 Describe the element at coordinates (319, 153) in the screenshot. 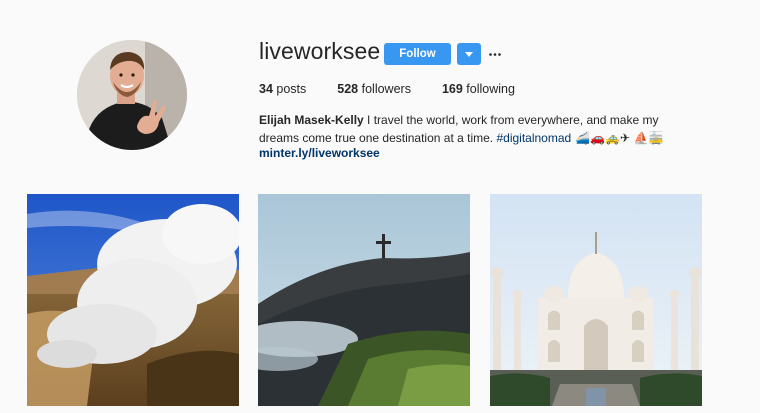

I see `website-link: minter.ly/liveworksee` at that location.